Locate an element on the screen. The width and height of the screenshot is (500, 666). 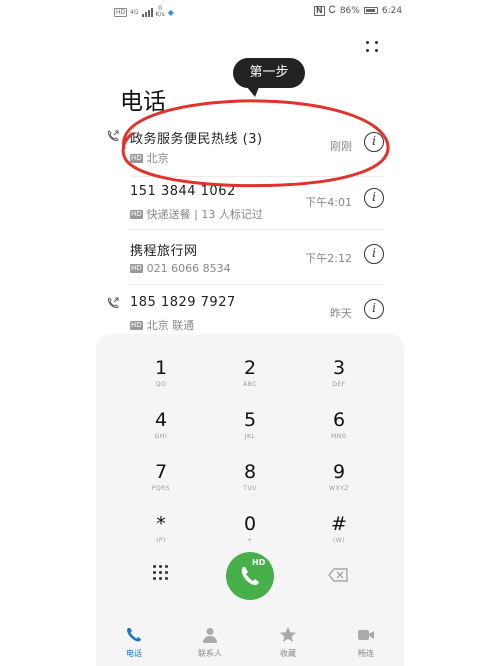
more-options-button is located at coordinates (373, 48).